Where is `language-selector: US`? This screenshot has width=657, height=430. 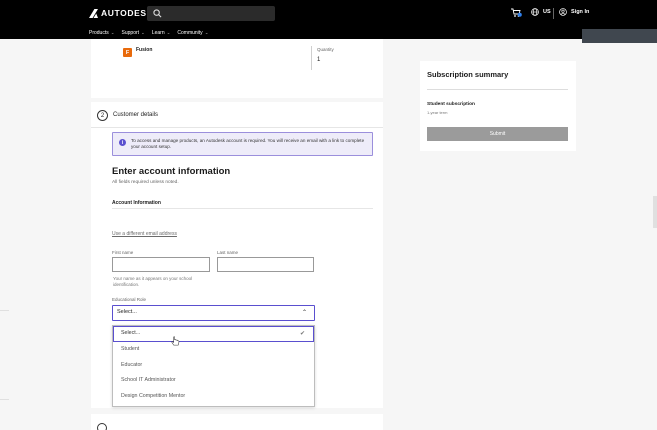
language-selector: US is located at coordinates (541, 12).